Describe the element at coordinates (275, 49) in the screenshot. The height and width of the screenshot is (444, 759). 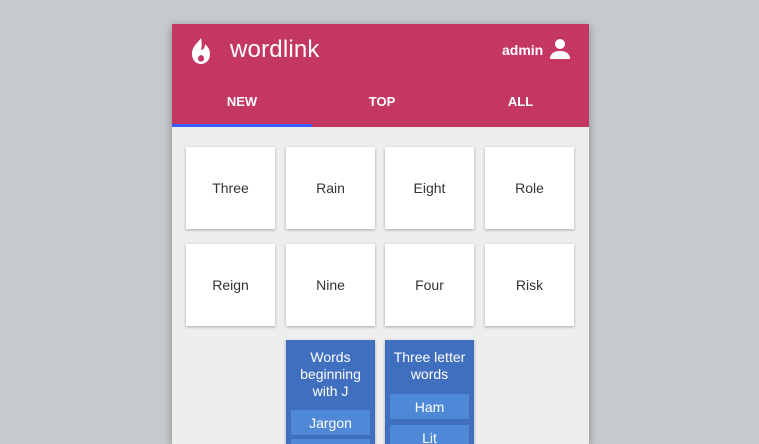
I see `app-title: wordlink` at that location.